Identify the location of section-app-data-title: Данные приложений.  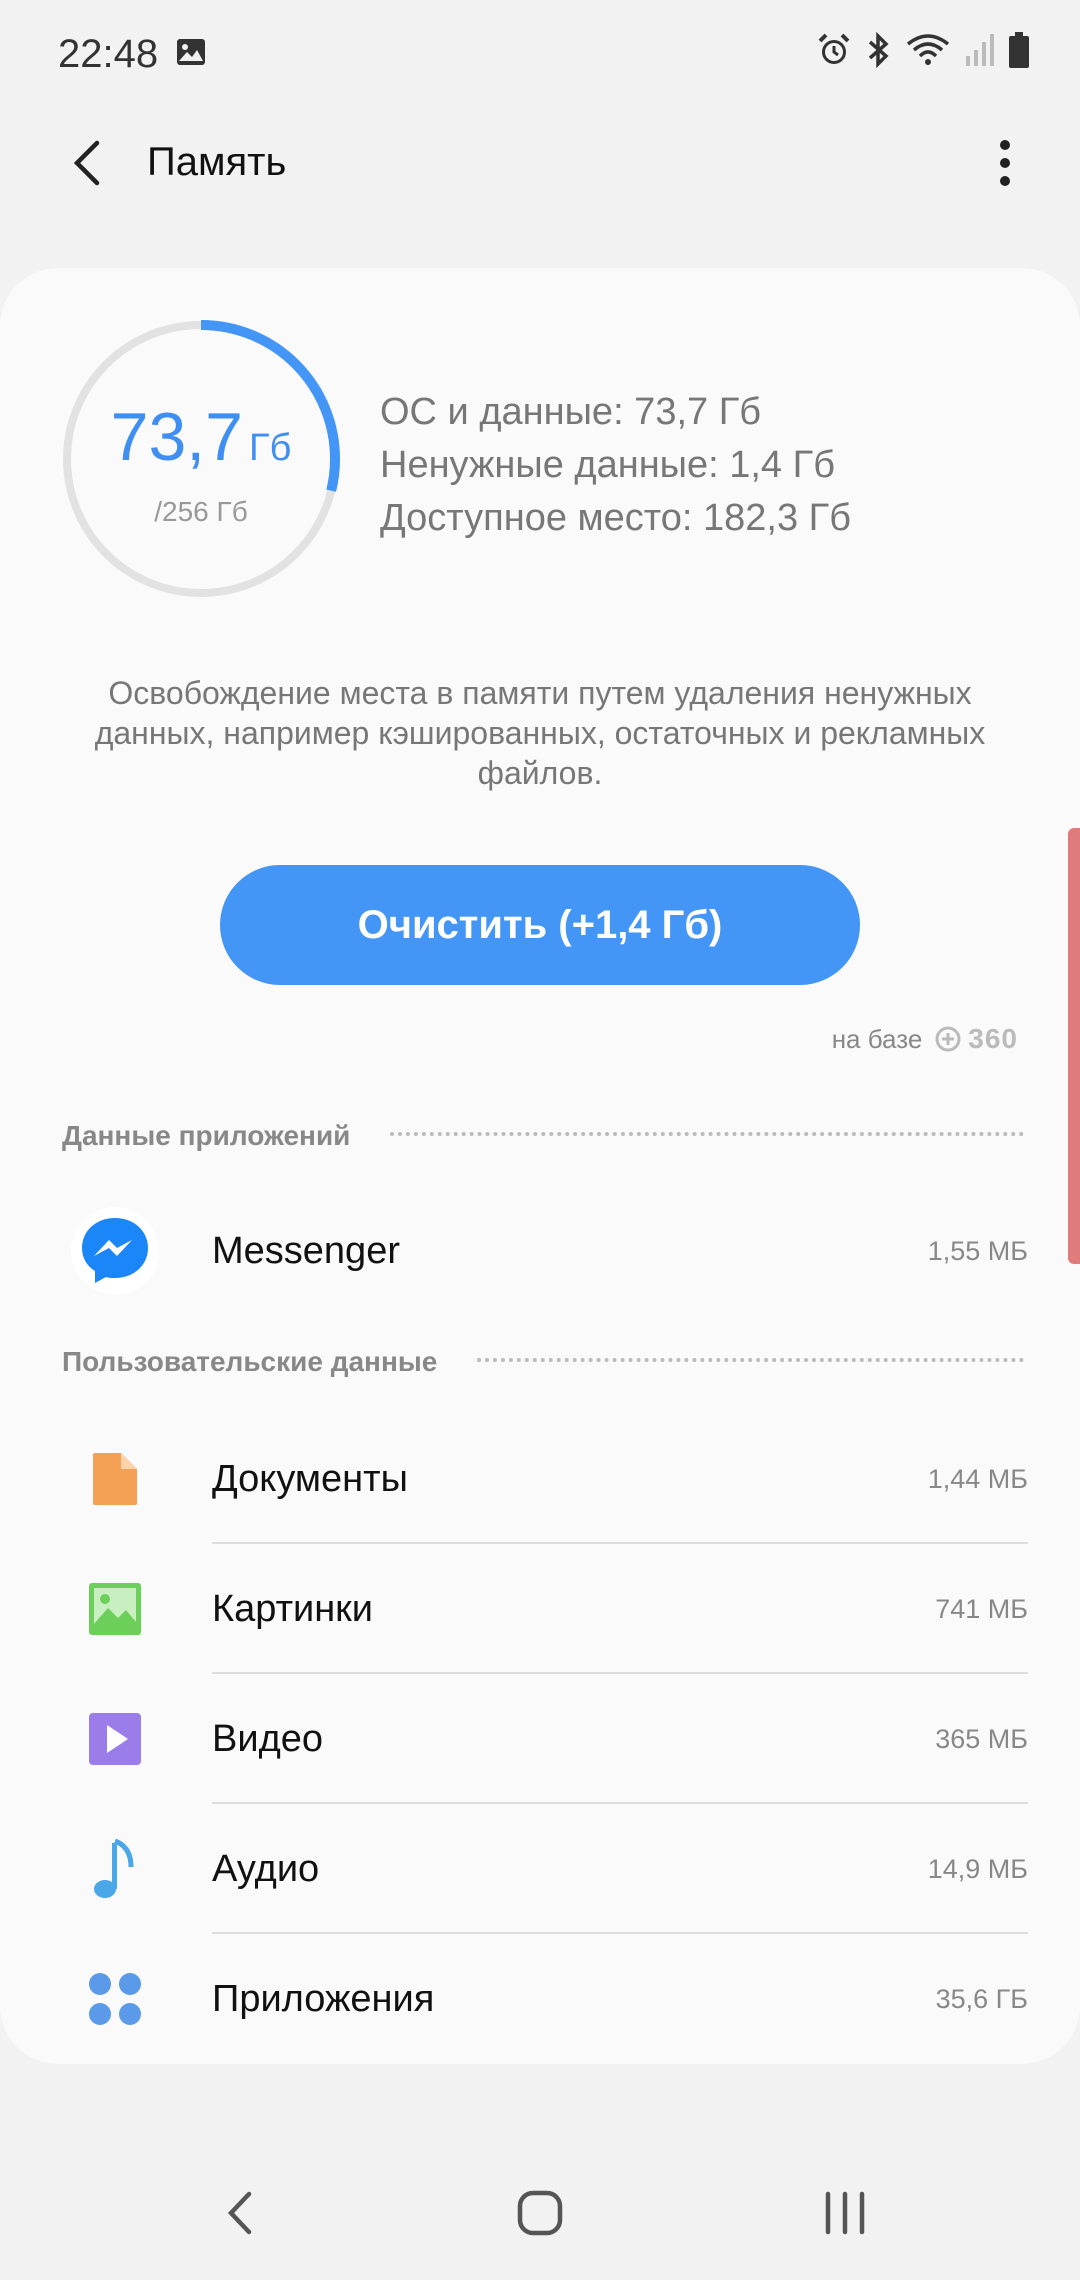
(206, 1135).